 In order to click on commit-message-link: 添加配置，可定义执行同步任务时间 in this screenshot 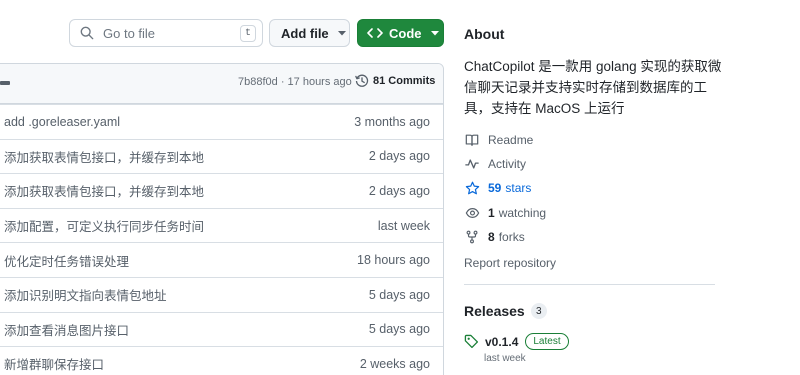, I will do `click(104, 225)`.